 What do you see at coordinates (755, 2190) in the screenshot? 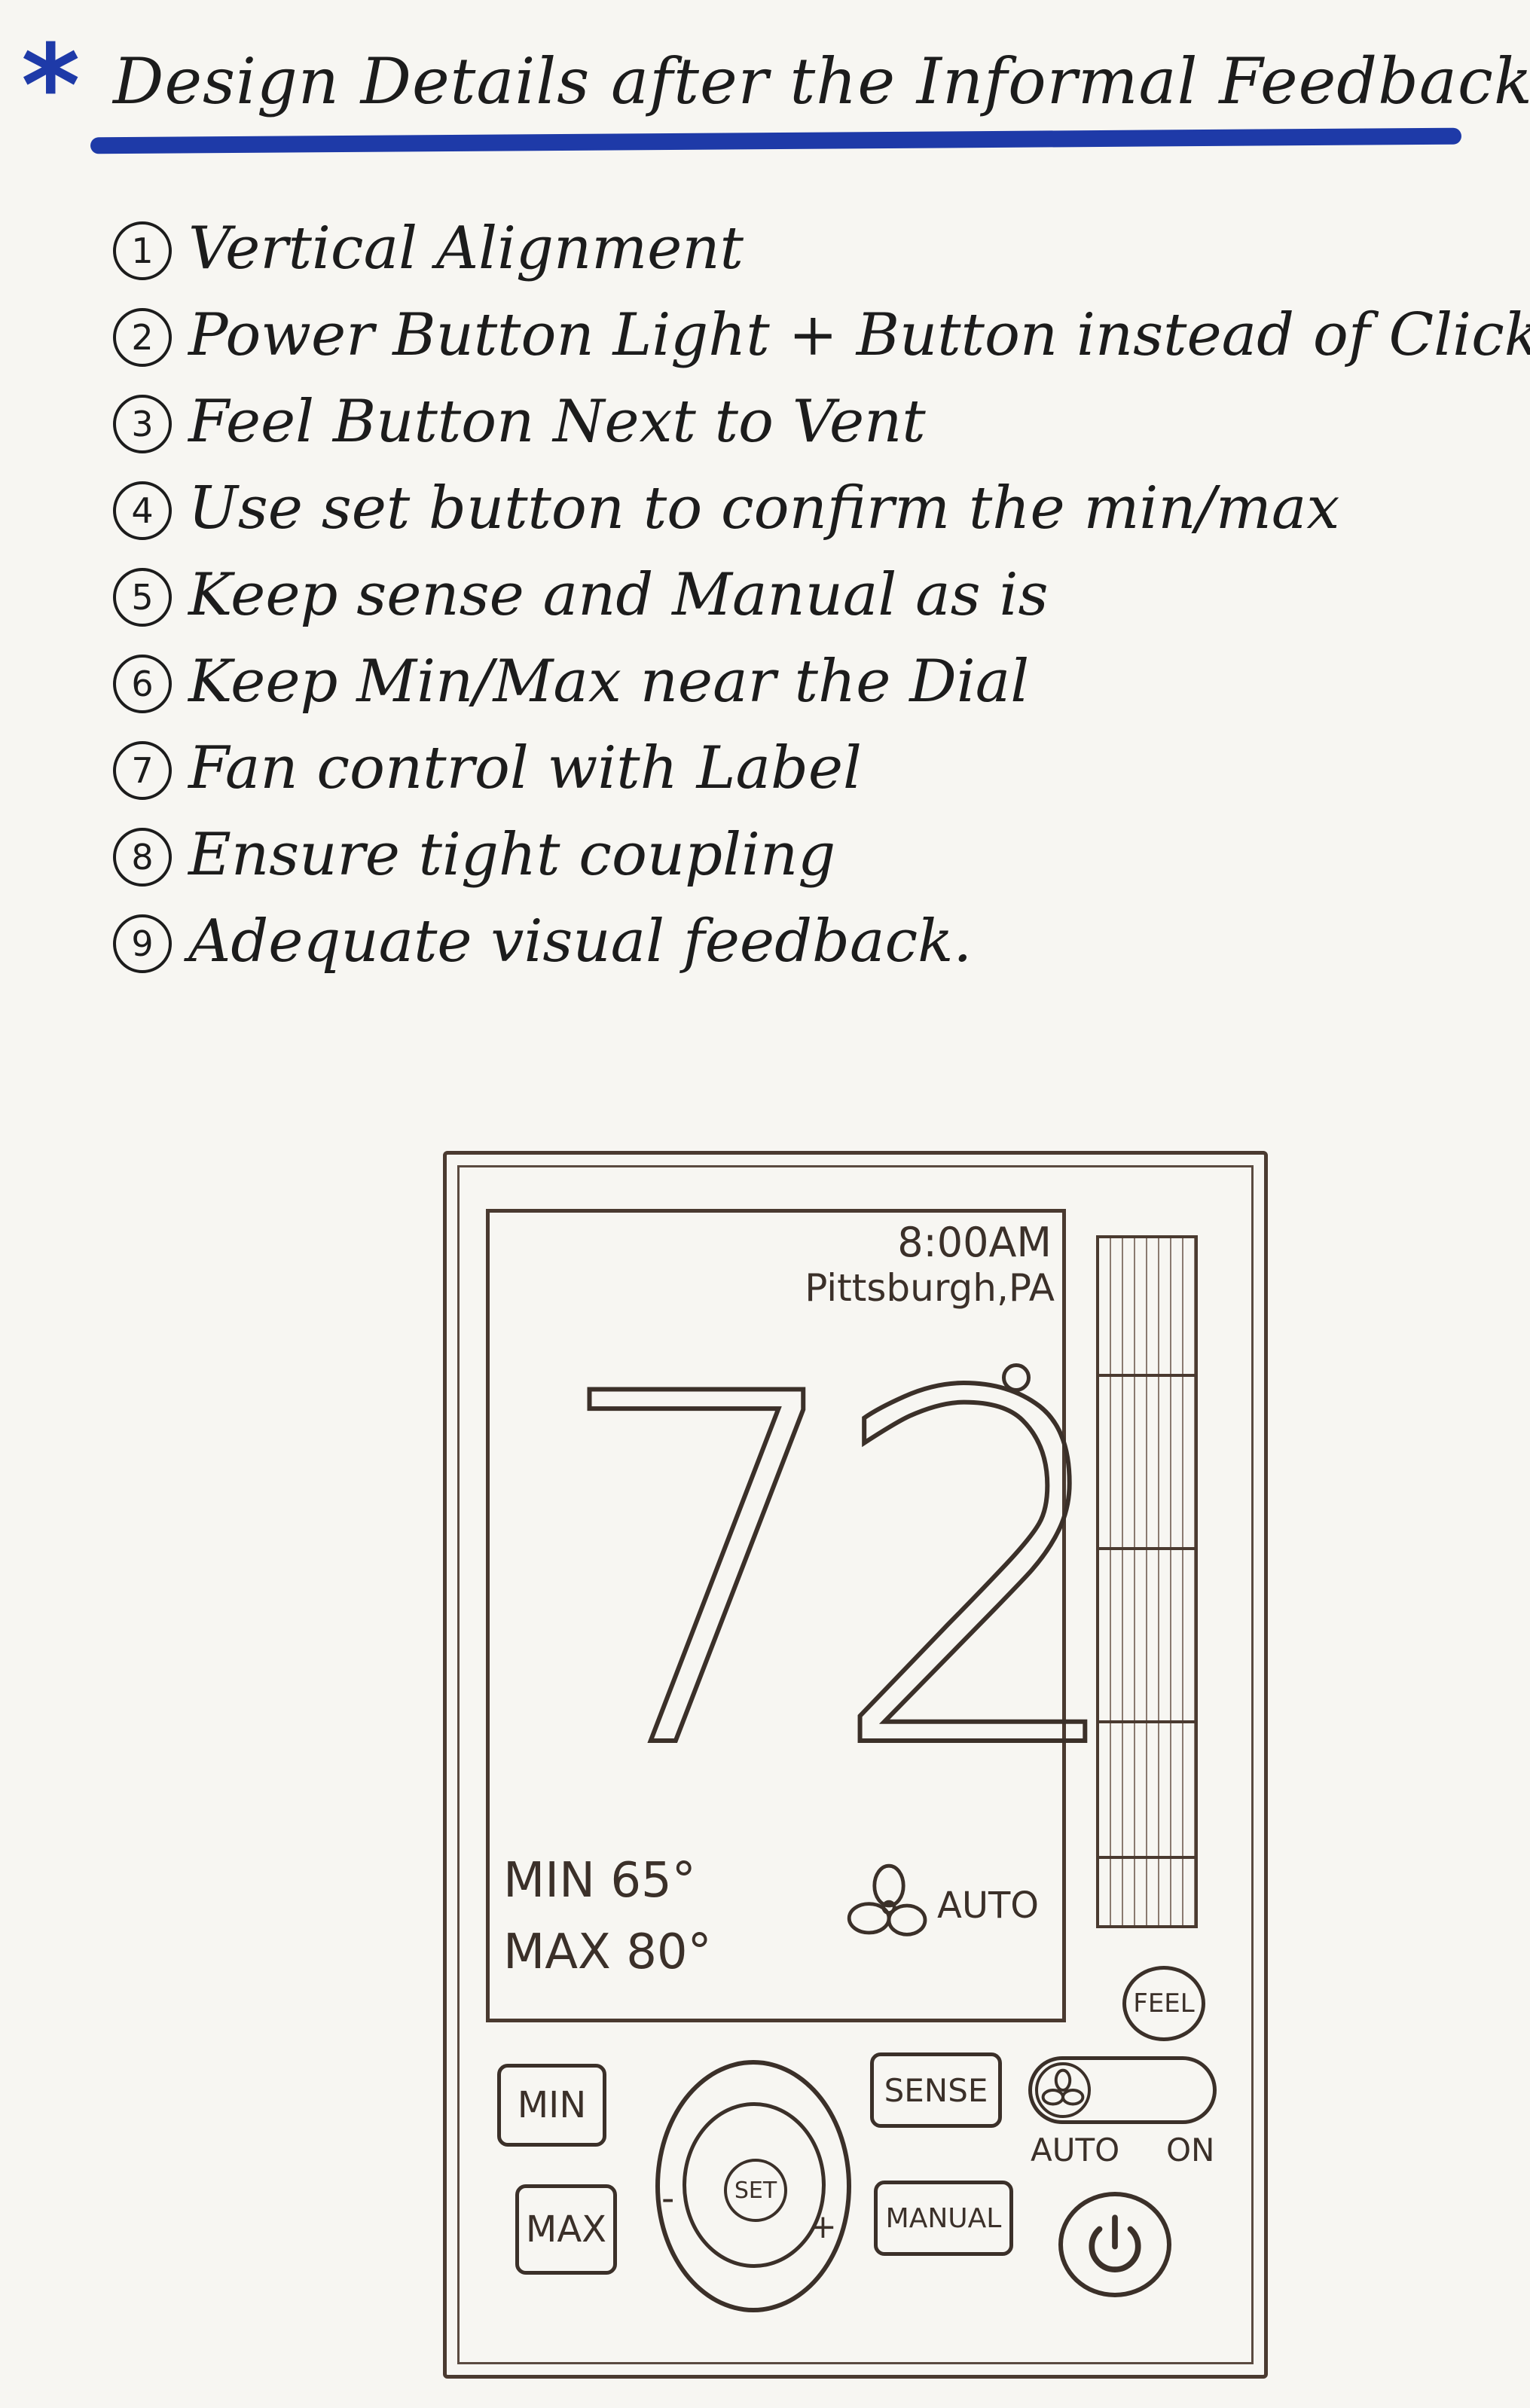
I see `set-button: SET` at bounding box center [755, 2190].